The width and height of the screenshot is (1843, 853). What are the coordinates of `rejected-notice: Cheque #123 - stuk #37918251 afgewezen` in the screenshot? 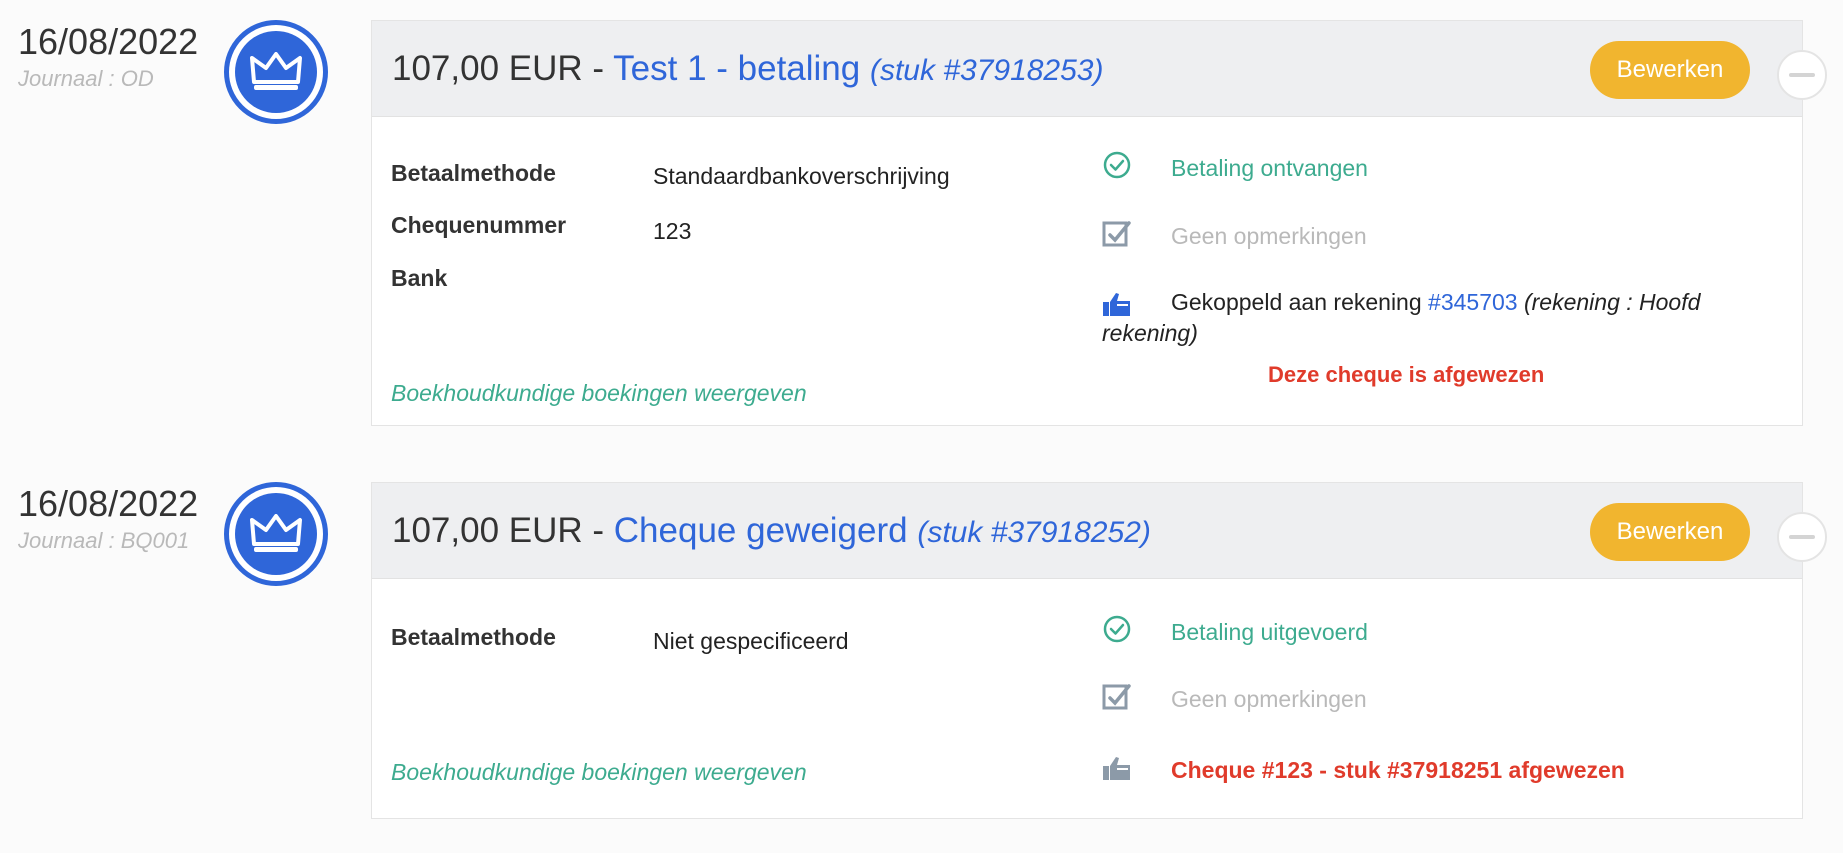 It's located at (1398, 770).